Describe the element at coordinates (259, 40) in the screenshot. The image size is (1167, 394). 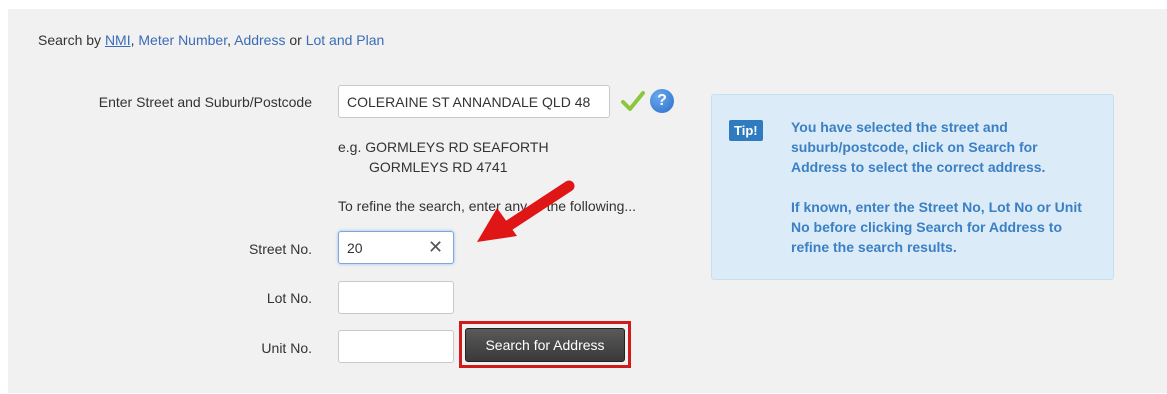
I see `address-link: Address` at that location.